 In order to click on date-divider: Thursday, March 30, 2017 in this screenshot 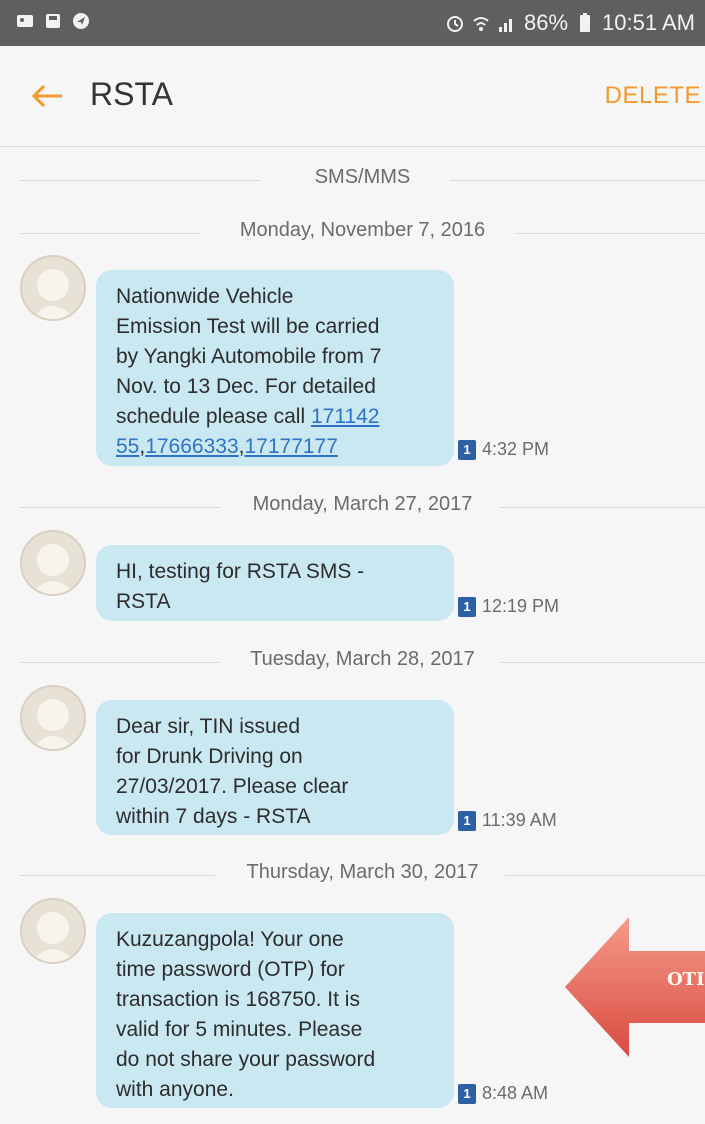, I will do `click(362, 875)`.